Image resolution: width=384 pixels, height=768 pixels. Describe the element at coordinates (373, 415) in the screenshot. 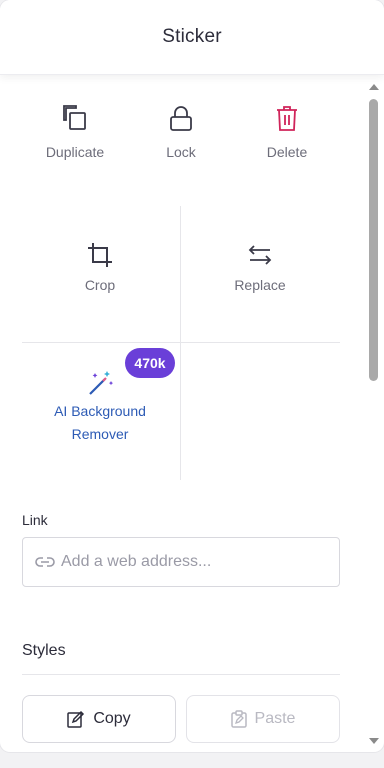

I see `panel-scrollbar` at that location.